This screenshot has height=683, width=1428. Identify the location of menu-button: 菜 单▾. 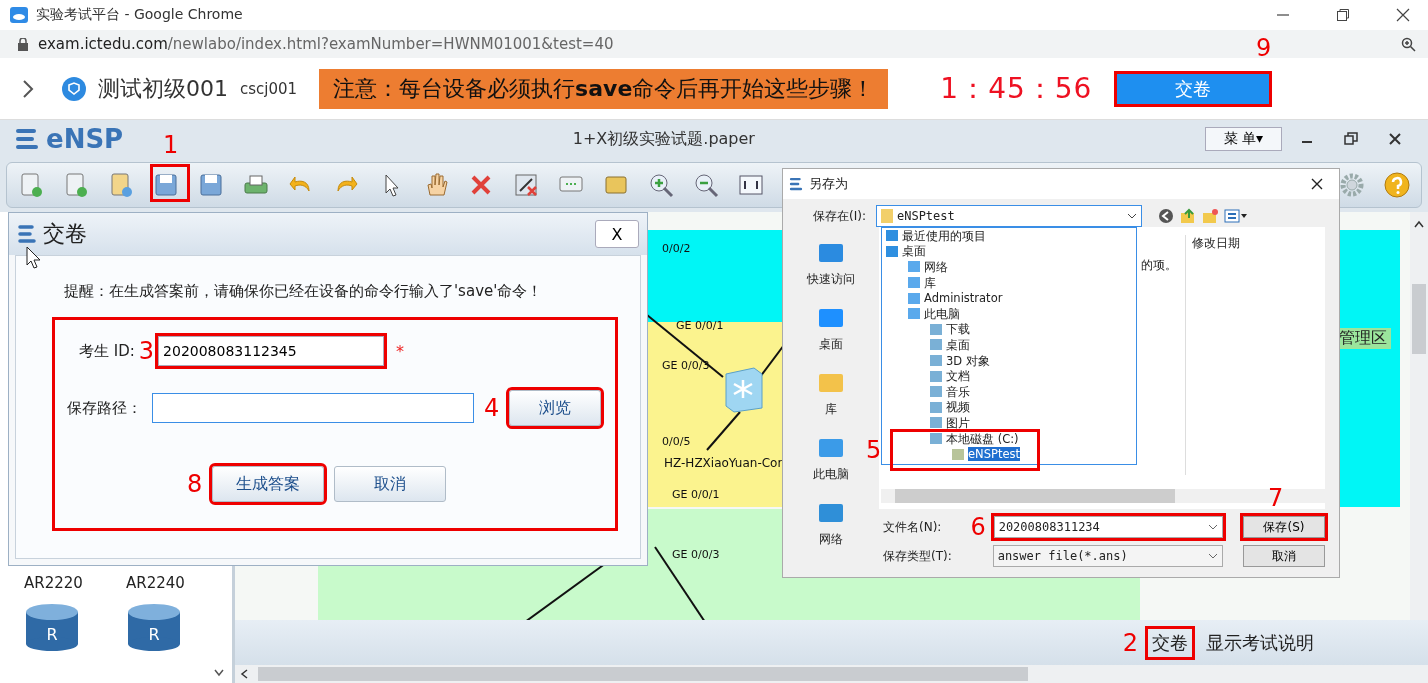
(1243, 139).